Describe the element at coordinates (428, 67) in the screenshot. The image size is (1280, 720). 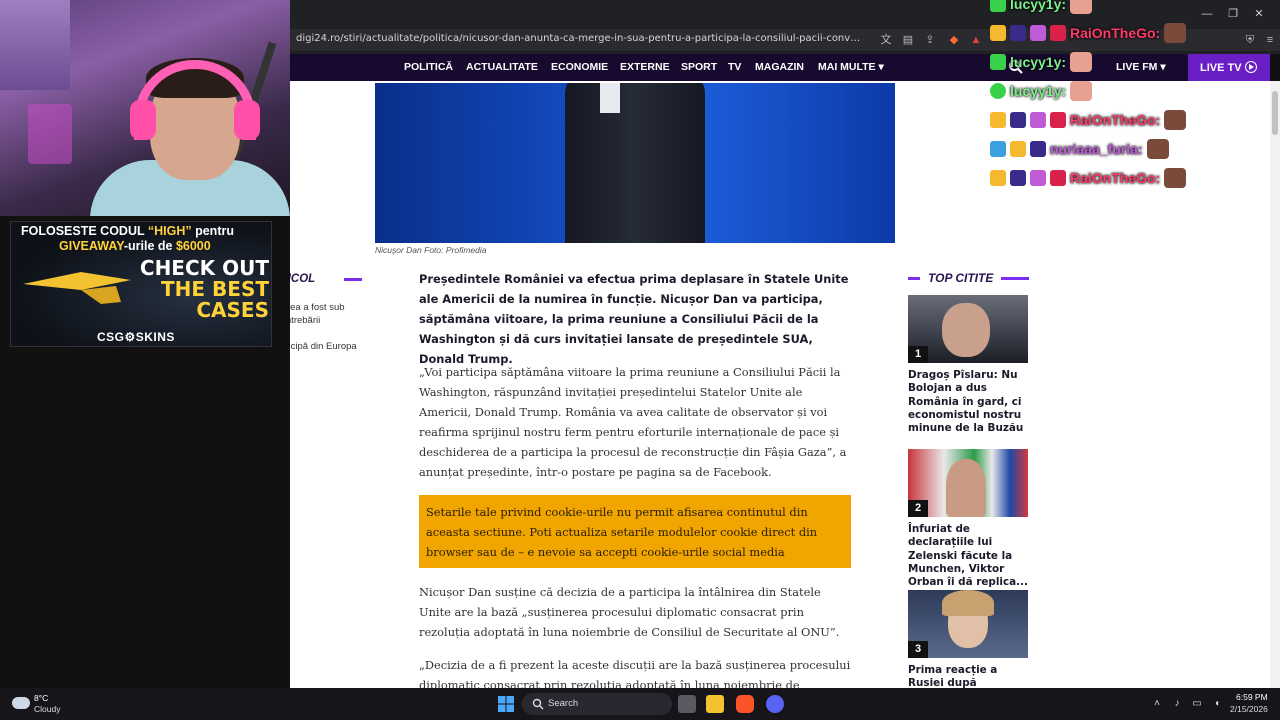
I see `nav-politica: POLITICĂ` at that location.